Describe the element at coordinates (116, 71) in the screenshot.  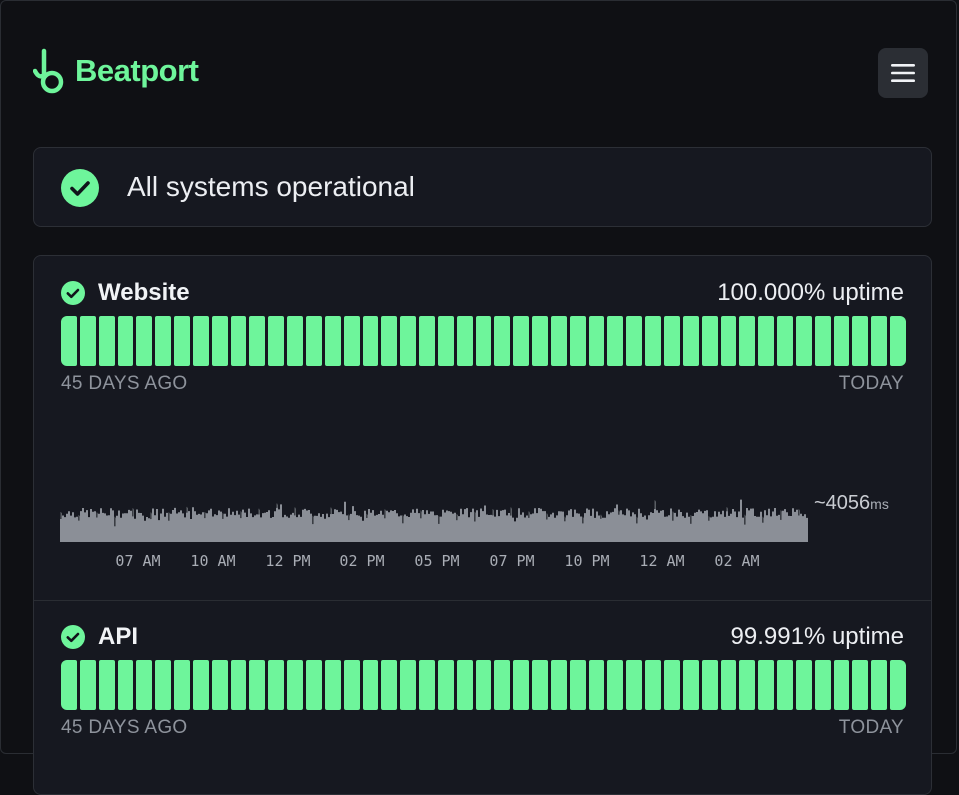
I see `brand-logo: Beatport` at that location.